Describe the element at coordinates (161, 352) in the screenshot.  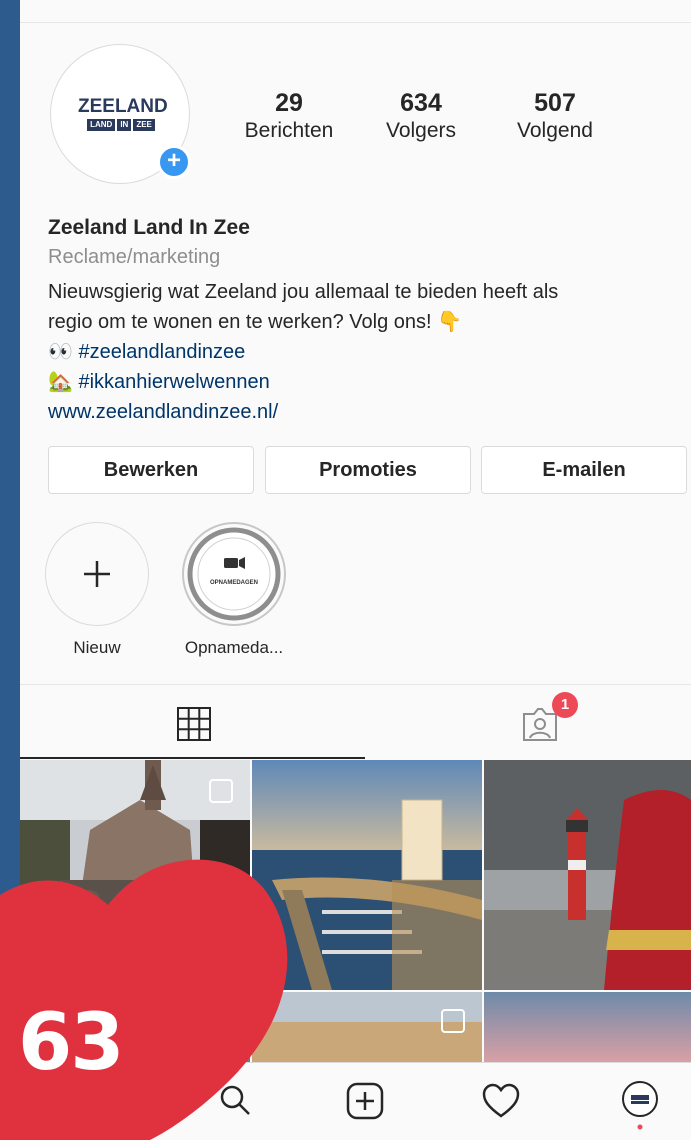
I see `hashtag-link: #zeelandlandinzee` at that location.